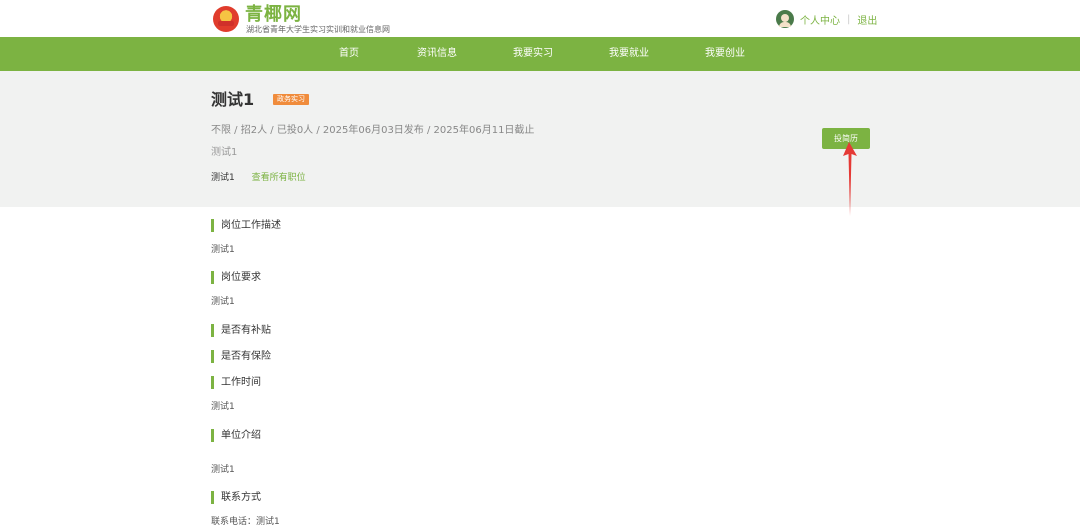 This screenshot has height=526, width=1080. What do you see at coordinates (246, 225) in the screenshot?
I see `section-title-description: 岗位工作描述` at bounding box center [246, 225].